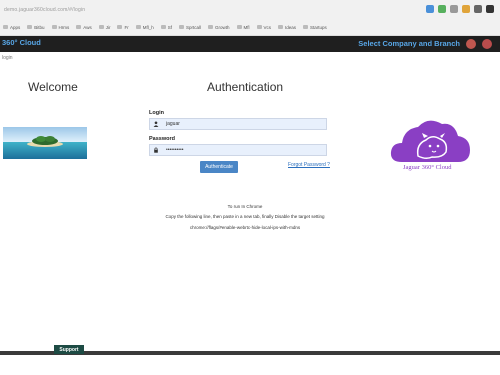 The width and height of the screenshot is (500, 375). Describe the element at coordinates (156, 124) in the screenshot. I see `user-icon` at that location.